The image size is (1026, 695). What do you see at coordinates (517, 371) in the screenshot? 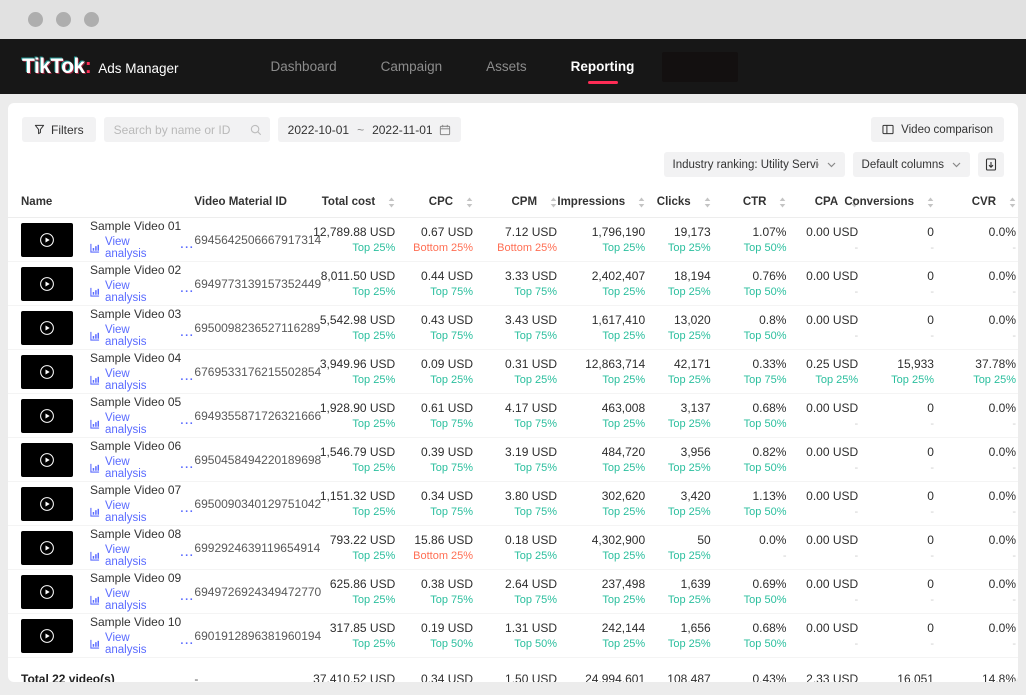
I see `metric-cell: 0.31 USD Top 25%` at bounding box center [517, 371].